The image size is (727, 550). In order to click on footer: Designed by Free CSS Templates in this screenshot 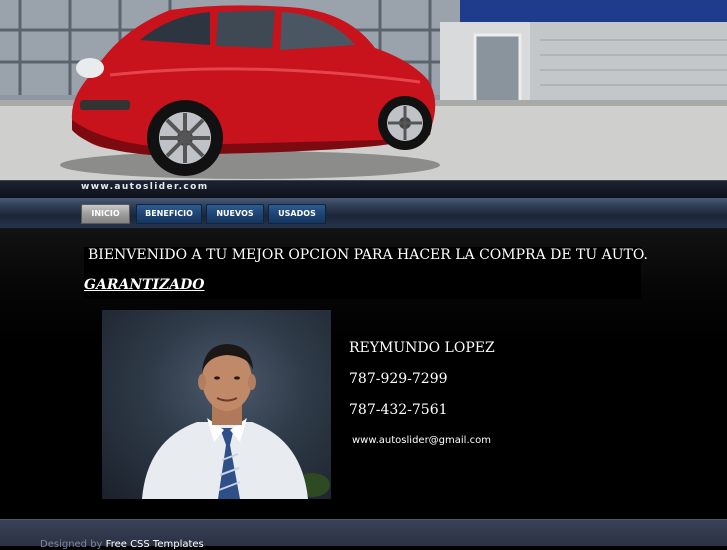, I will do `click(363, 534)`.